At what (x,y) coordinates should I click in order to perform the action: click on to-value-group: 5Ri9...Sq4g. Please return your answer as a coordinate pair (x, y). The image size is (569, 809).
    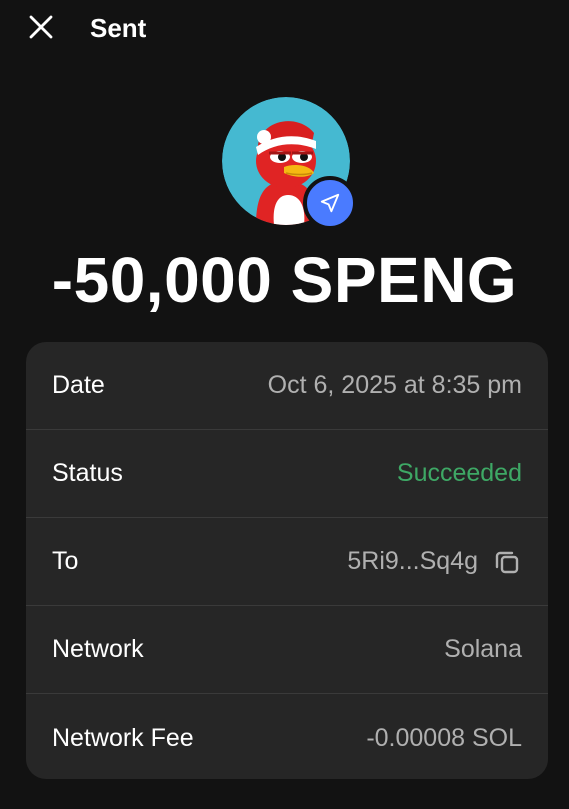
    Looking at the image, I should click on (434, 562).